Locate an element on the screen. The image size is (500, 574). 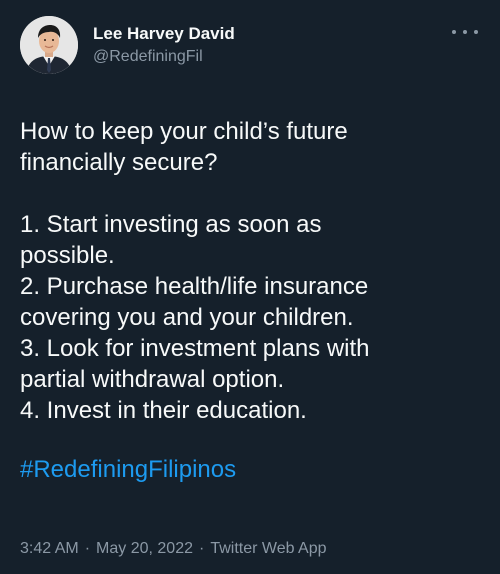
hashtag-link: #RedefiningFilipinos is located at coordinates (128, 469).